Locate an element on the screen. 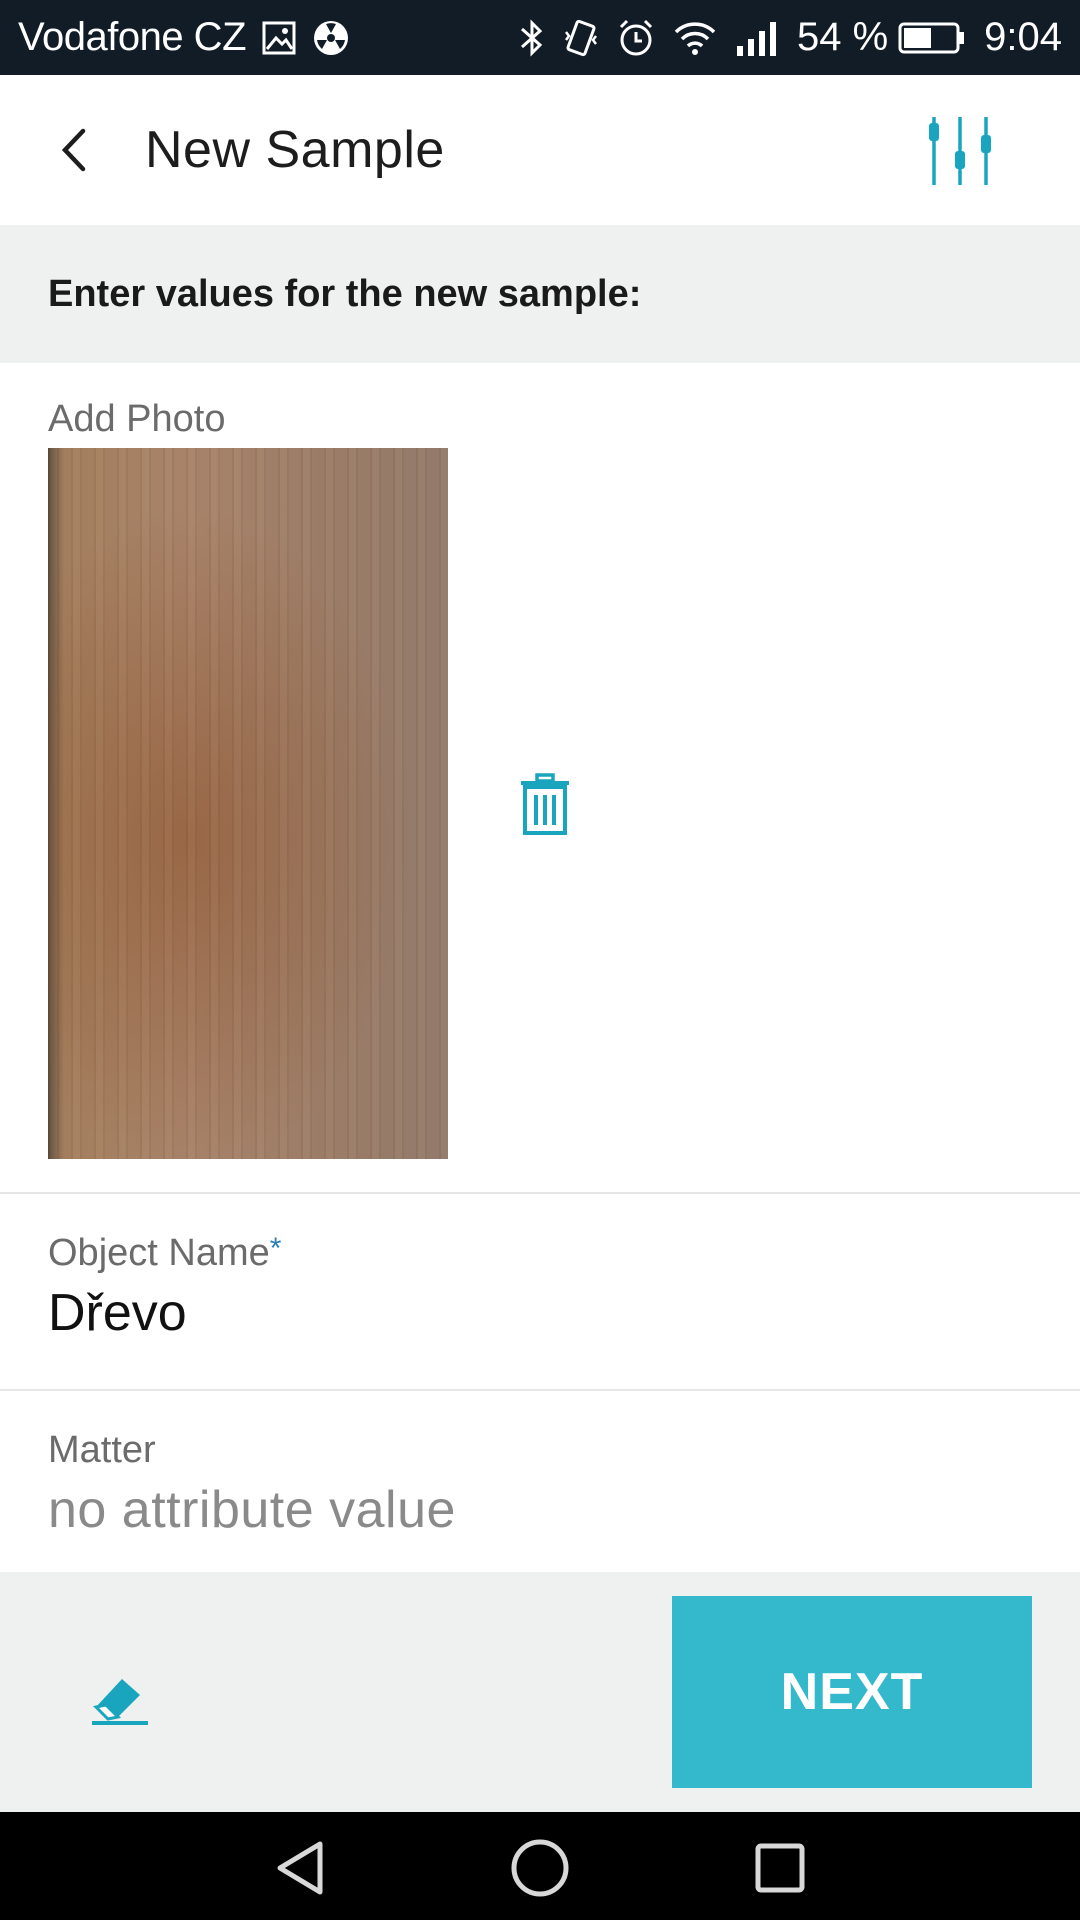 The width and height of the screenshot is (1080, 1920). object-name-label: Object Name* is located at coordinates (164, 1253).